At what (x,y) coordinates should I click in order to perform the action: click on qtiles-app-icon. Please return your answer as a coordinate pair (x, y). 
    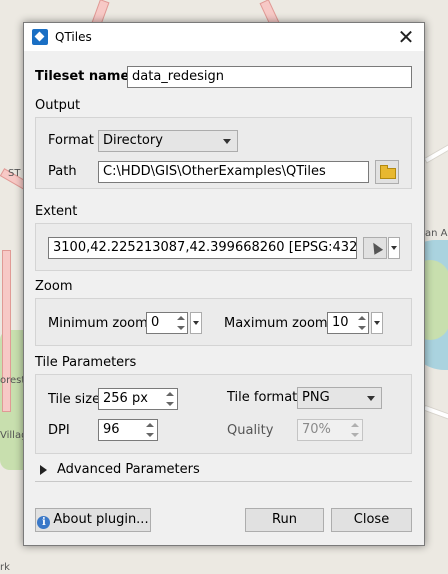
    Looking at the image, I should click on (40, 37).